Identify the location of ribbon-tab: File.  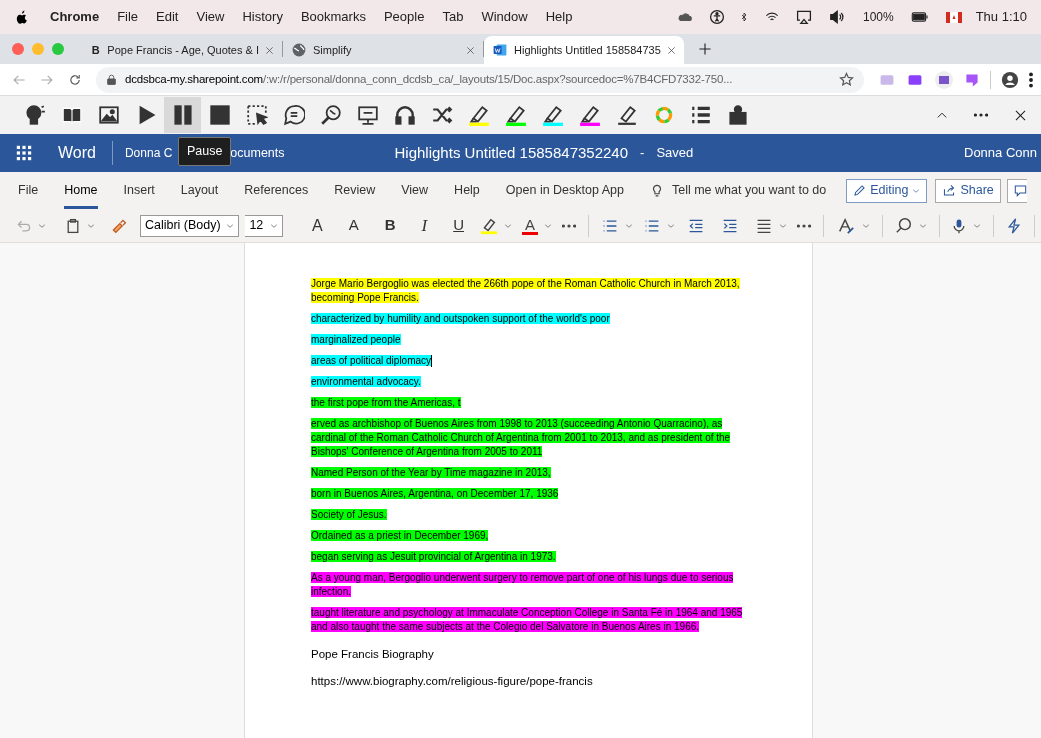
(28, 190).